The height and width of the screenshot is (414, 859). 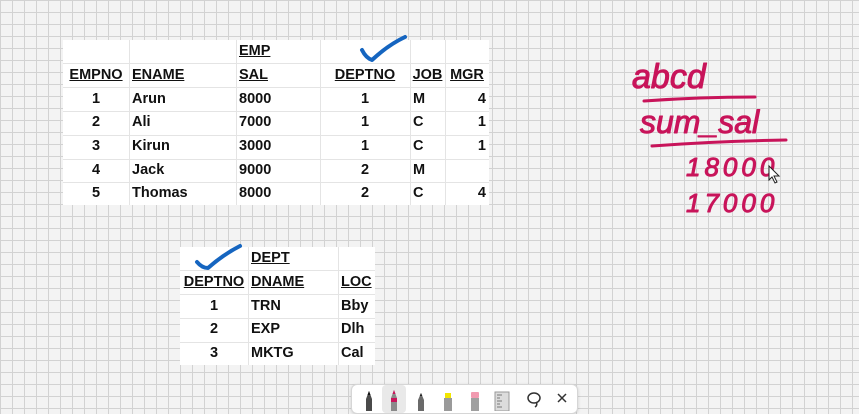 I want to click on table-cell: Jack, so click(x=148, y=170).